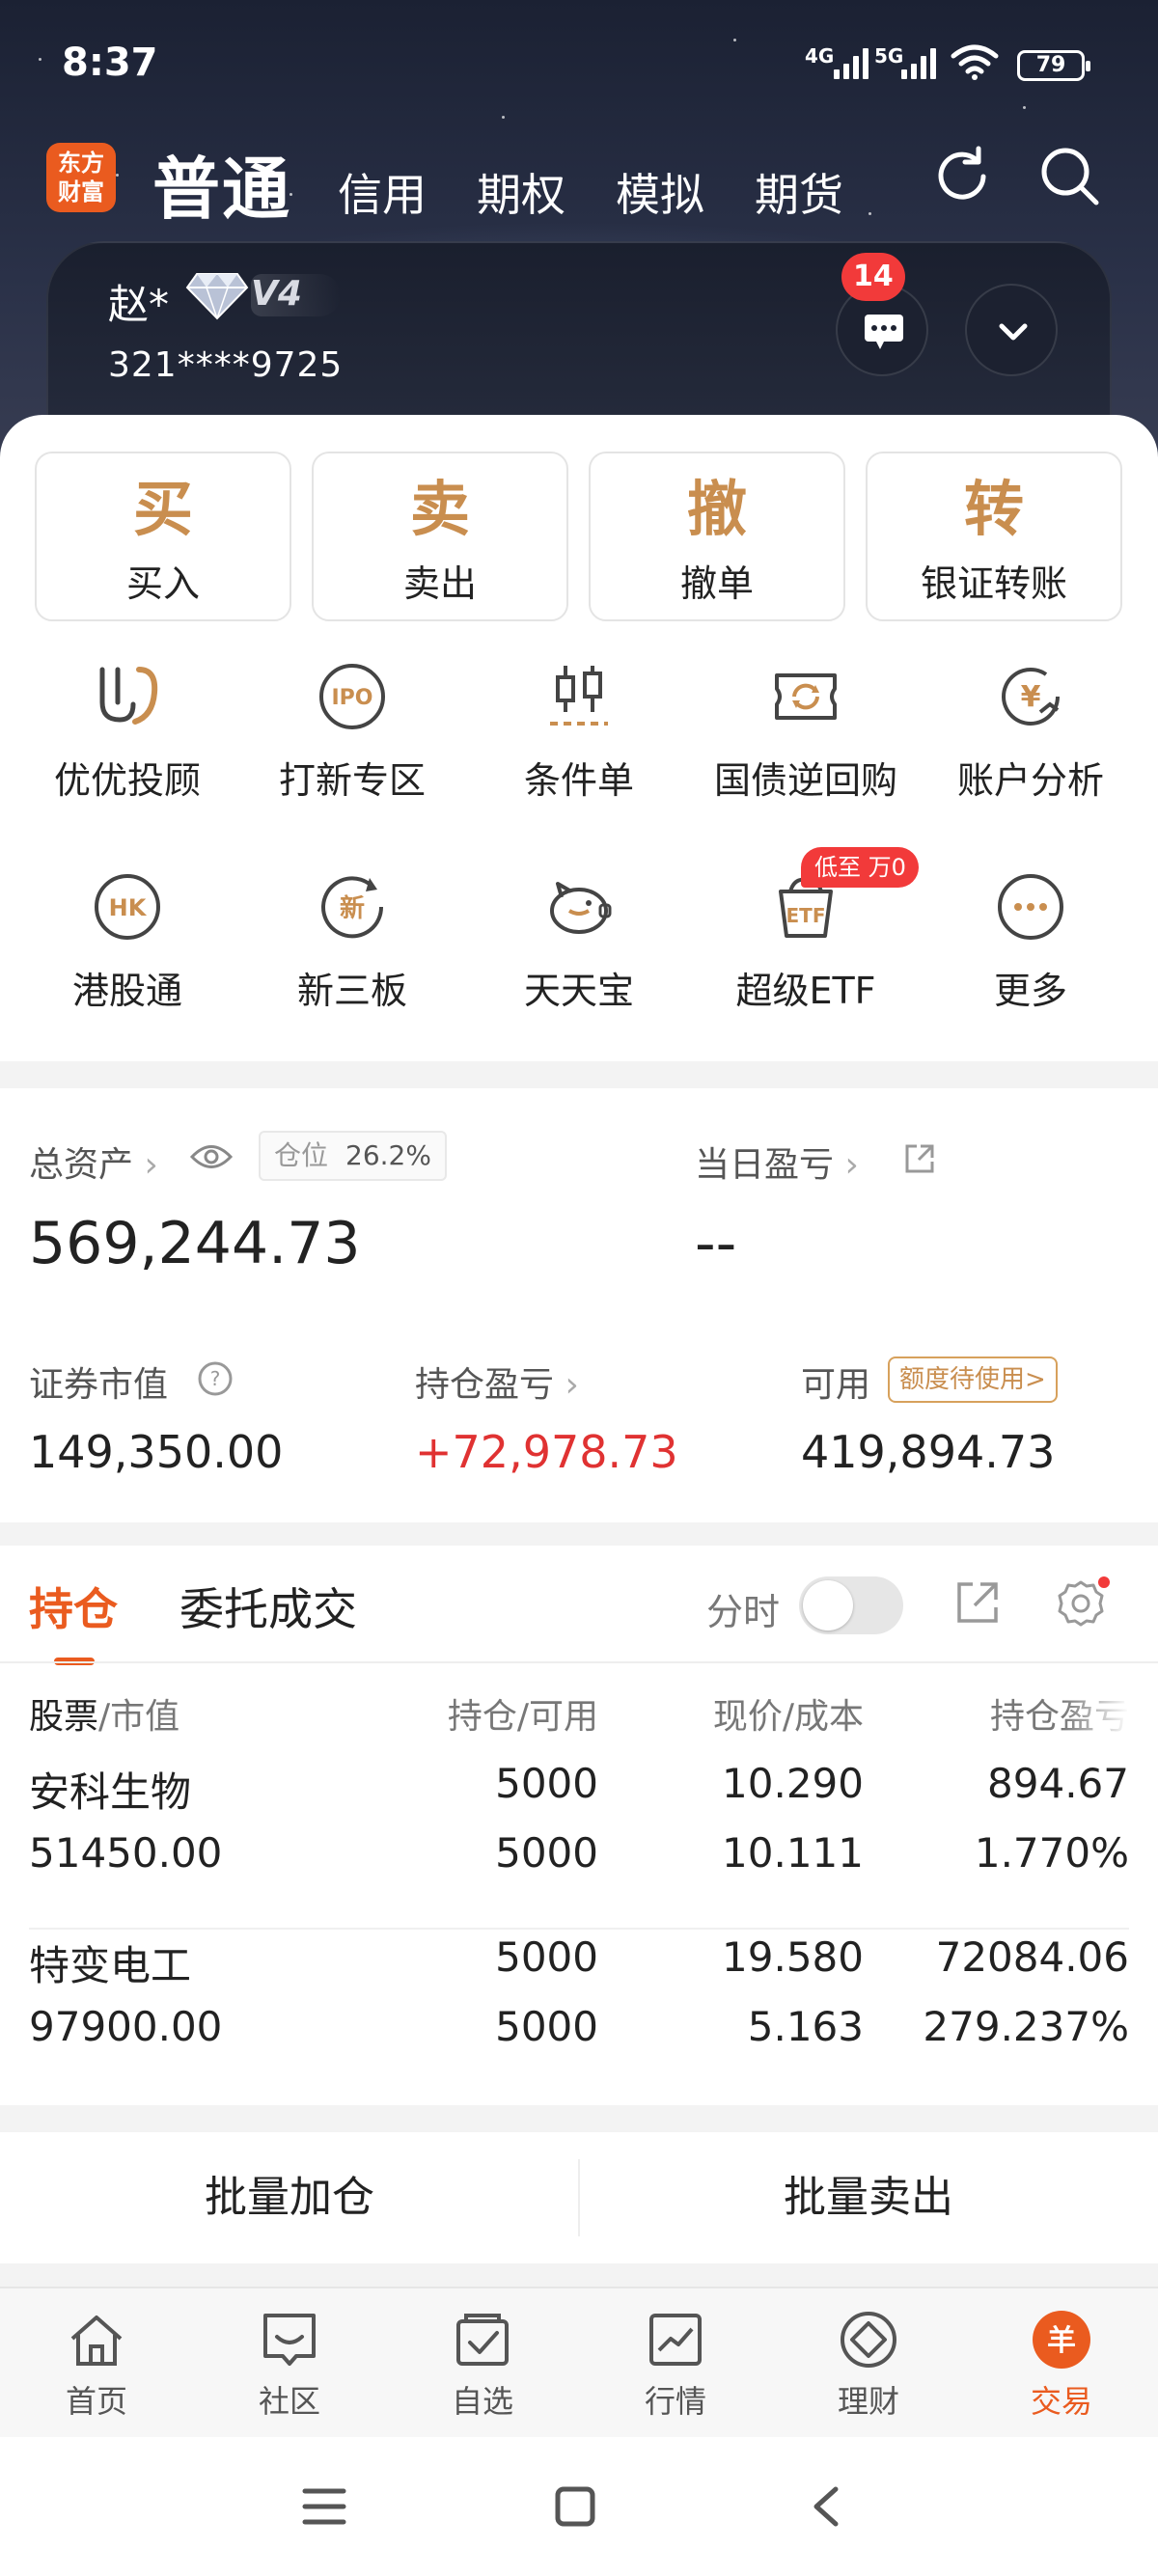 Image resolution: width=1158 pixels, height=2576 pixels. I want to click on tab-home: 首页, so click(96, 2363).